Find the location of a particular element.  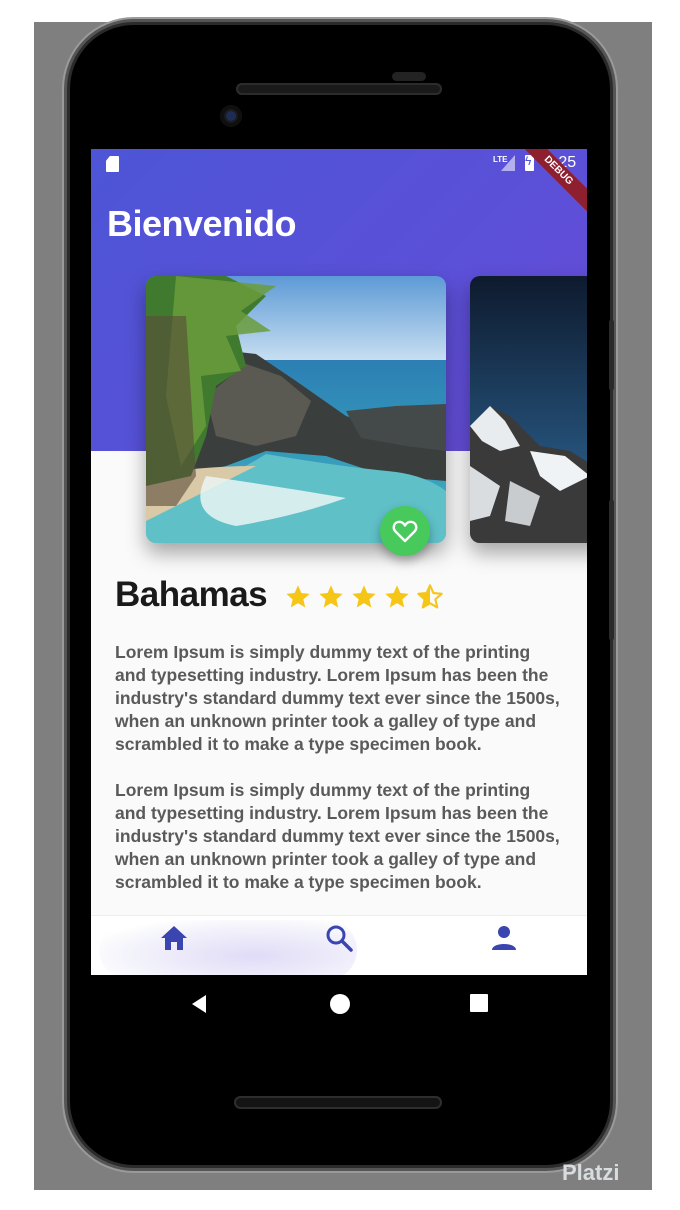

earpiece-speaker is located at coordinates (339, 89).